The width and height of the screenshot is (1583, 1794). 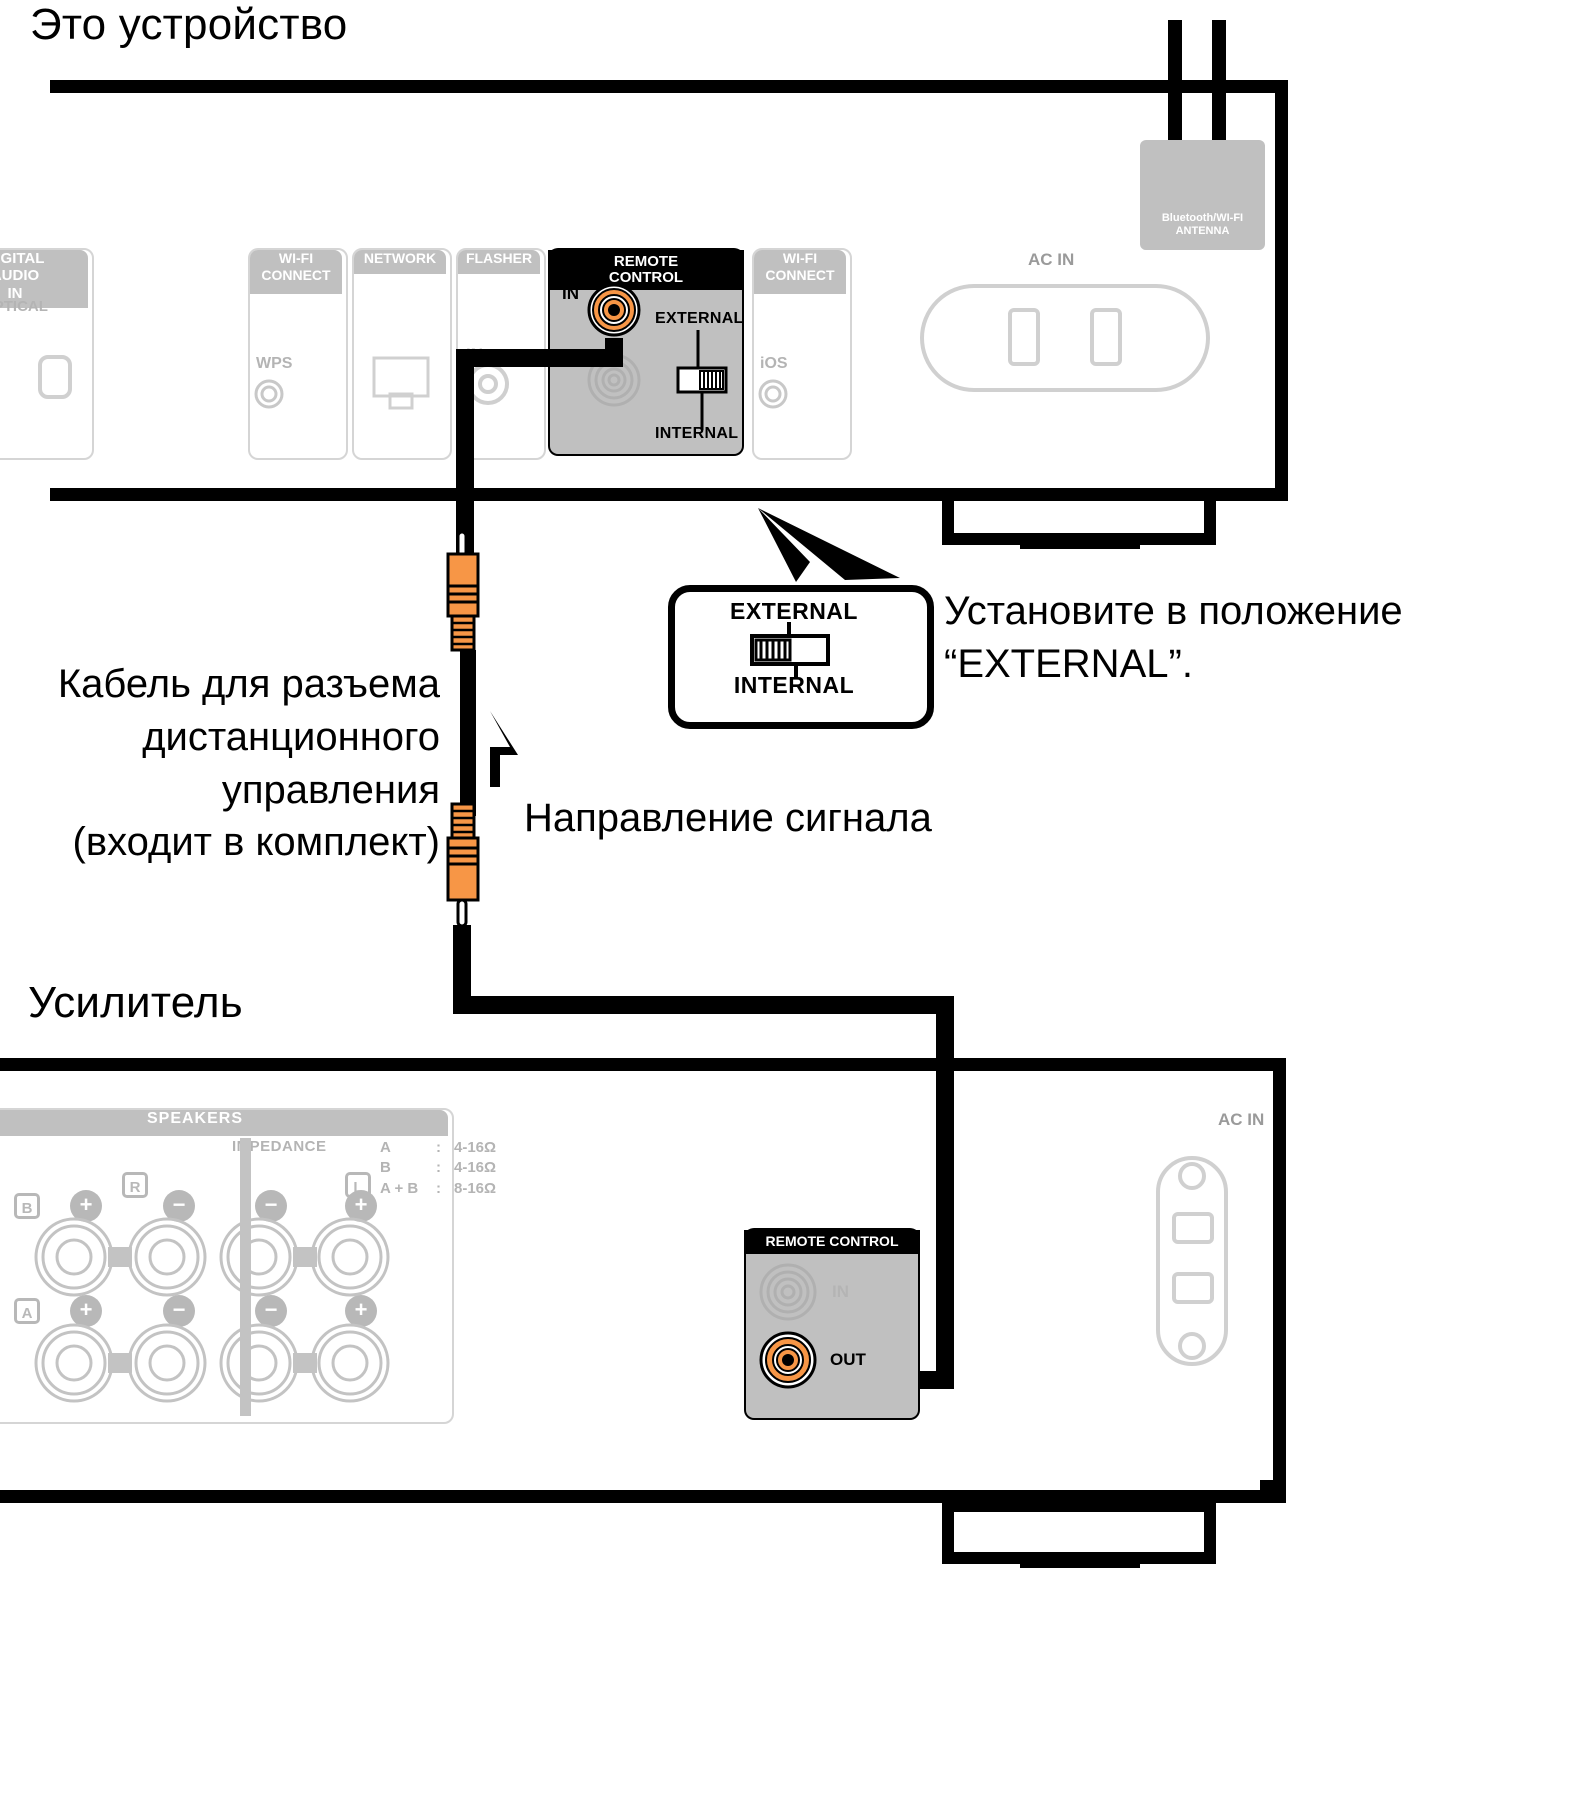 I want to click on impedance-row: A + B : 8-16Ω, so click(x=438, y=1189).